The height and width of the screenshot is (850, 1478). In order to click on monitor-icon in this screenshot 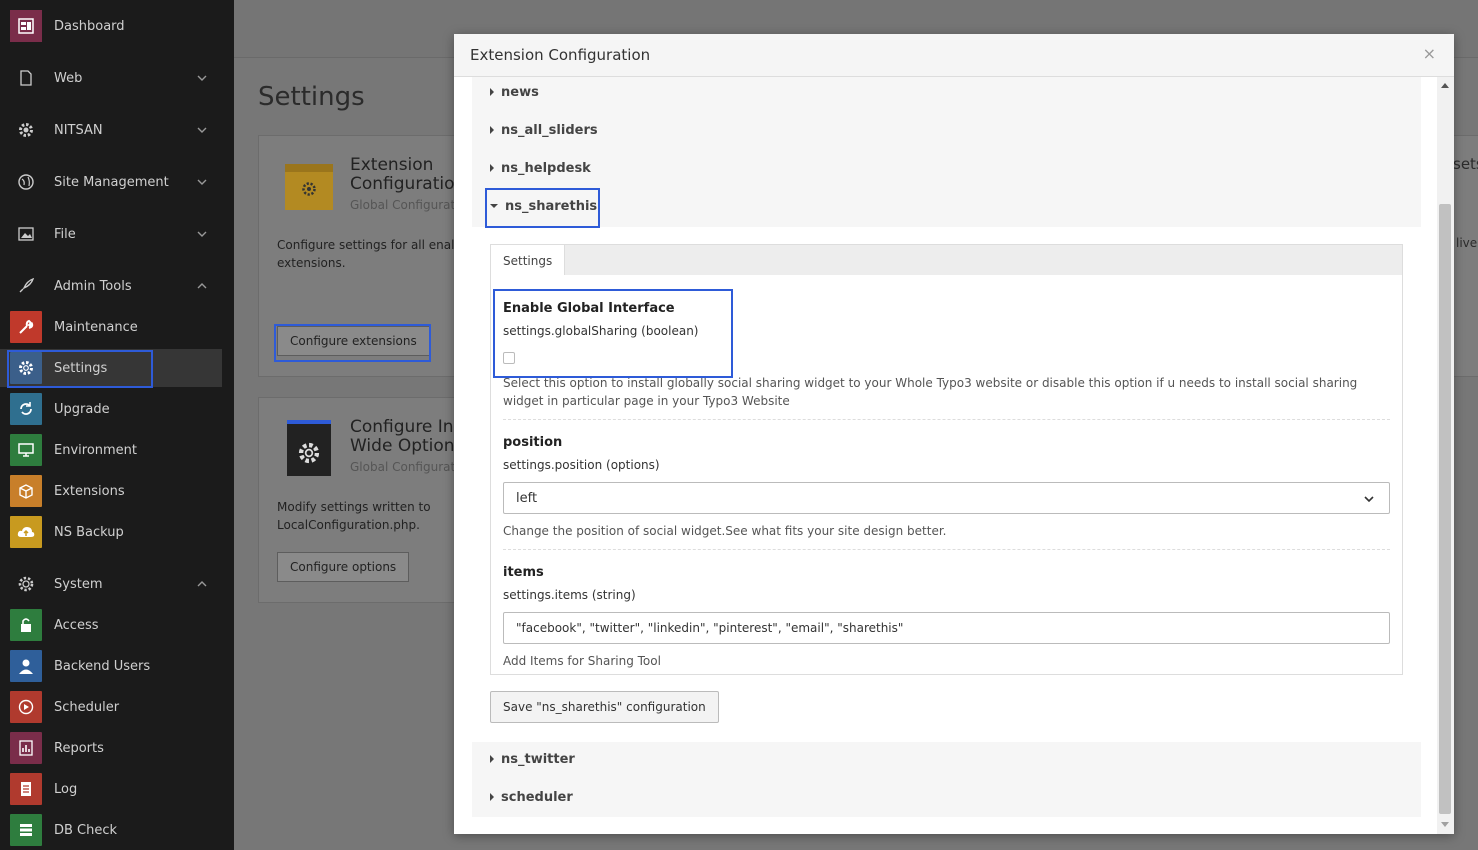, I will do `click(26, 450)`.